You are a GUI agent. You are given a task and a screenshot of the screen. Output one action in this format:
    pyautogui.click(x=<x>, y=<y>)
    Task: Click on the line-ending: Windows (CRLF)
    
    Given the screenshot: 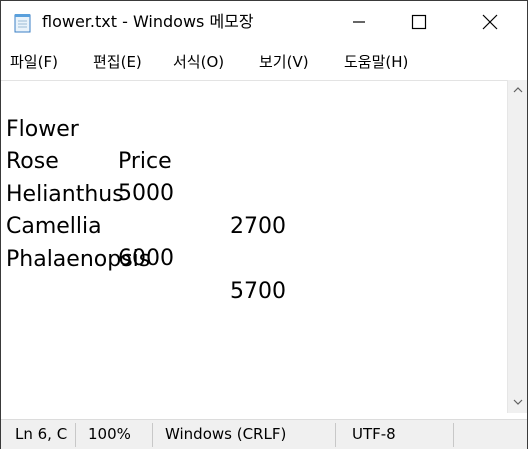 What is the action you would take?
    pyautogui.click(x=226, y=434)
    